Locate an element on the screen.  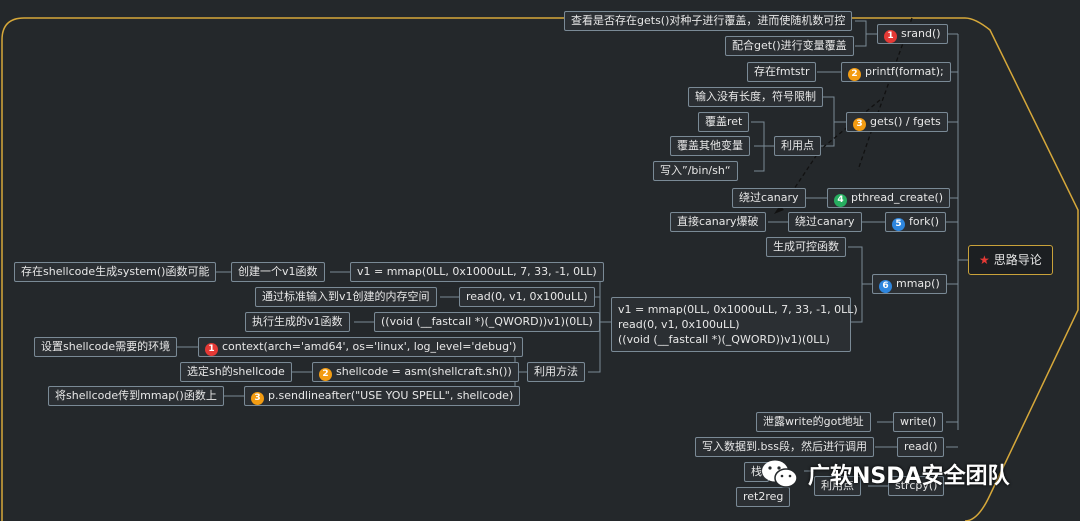
usage-overwrite-var: 覆盖其他变量 is located at coordinates (710, 146).